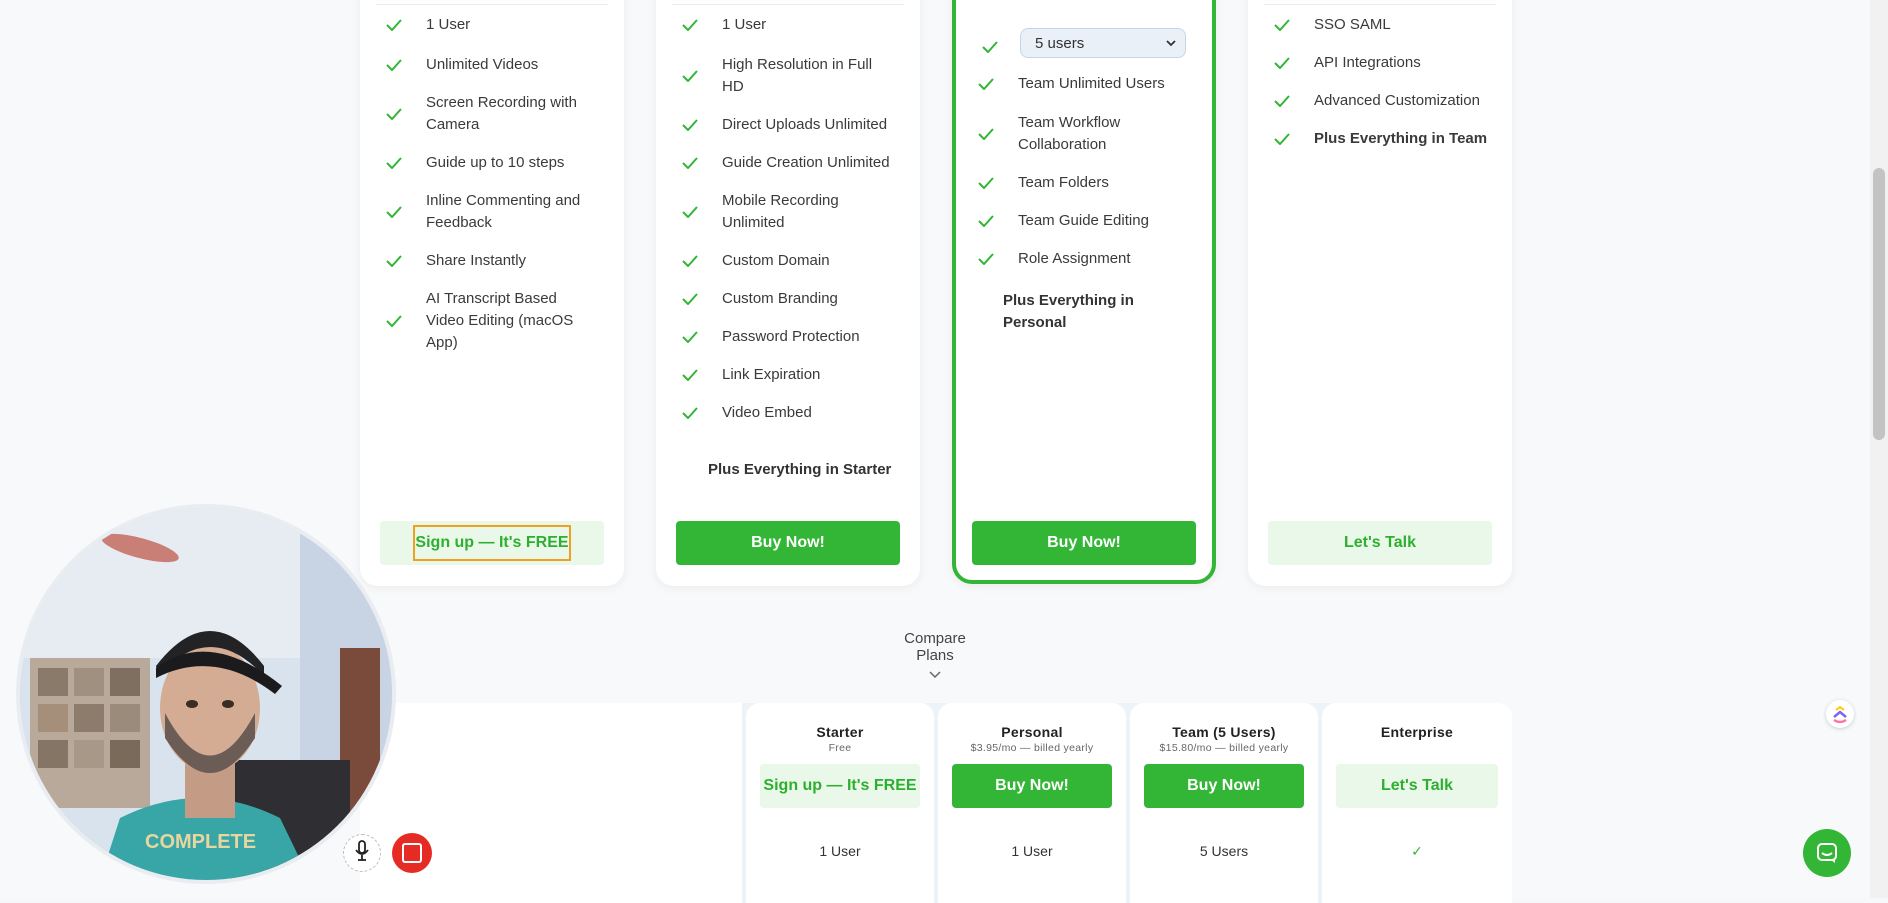 The image size is (1888, 903). I want to click on feature-item: Inline Commenting and Feedback, so click(496, 212).